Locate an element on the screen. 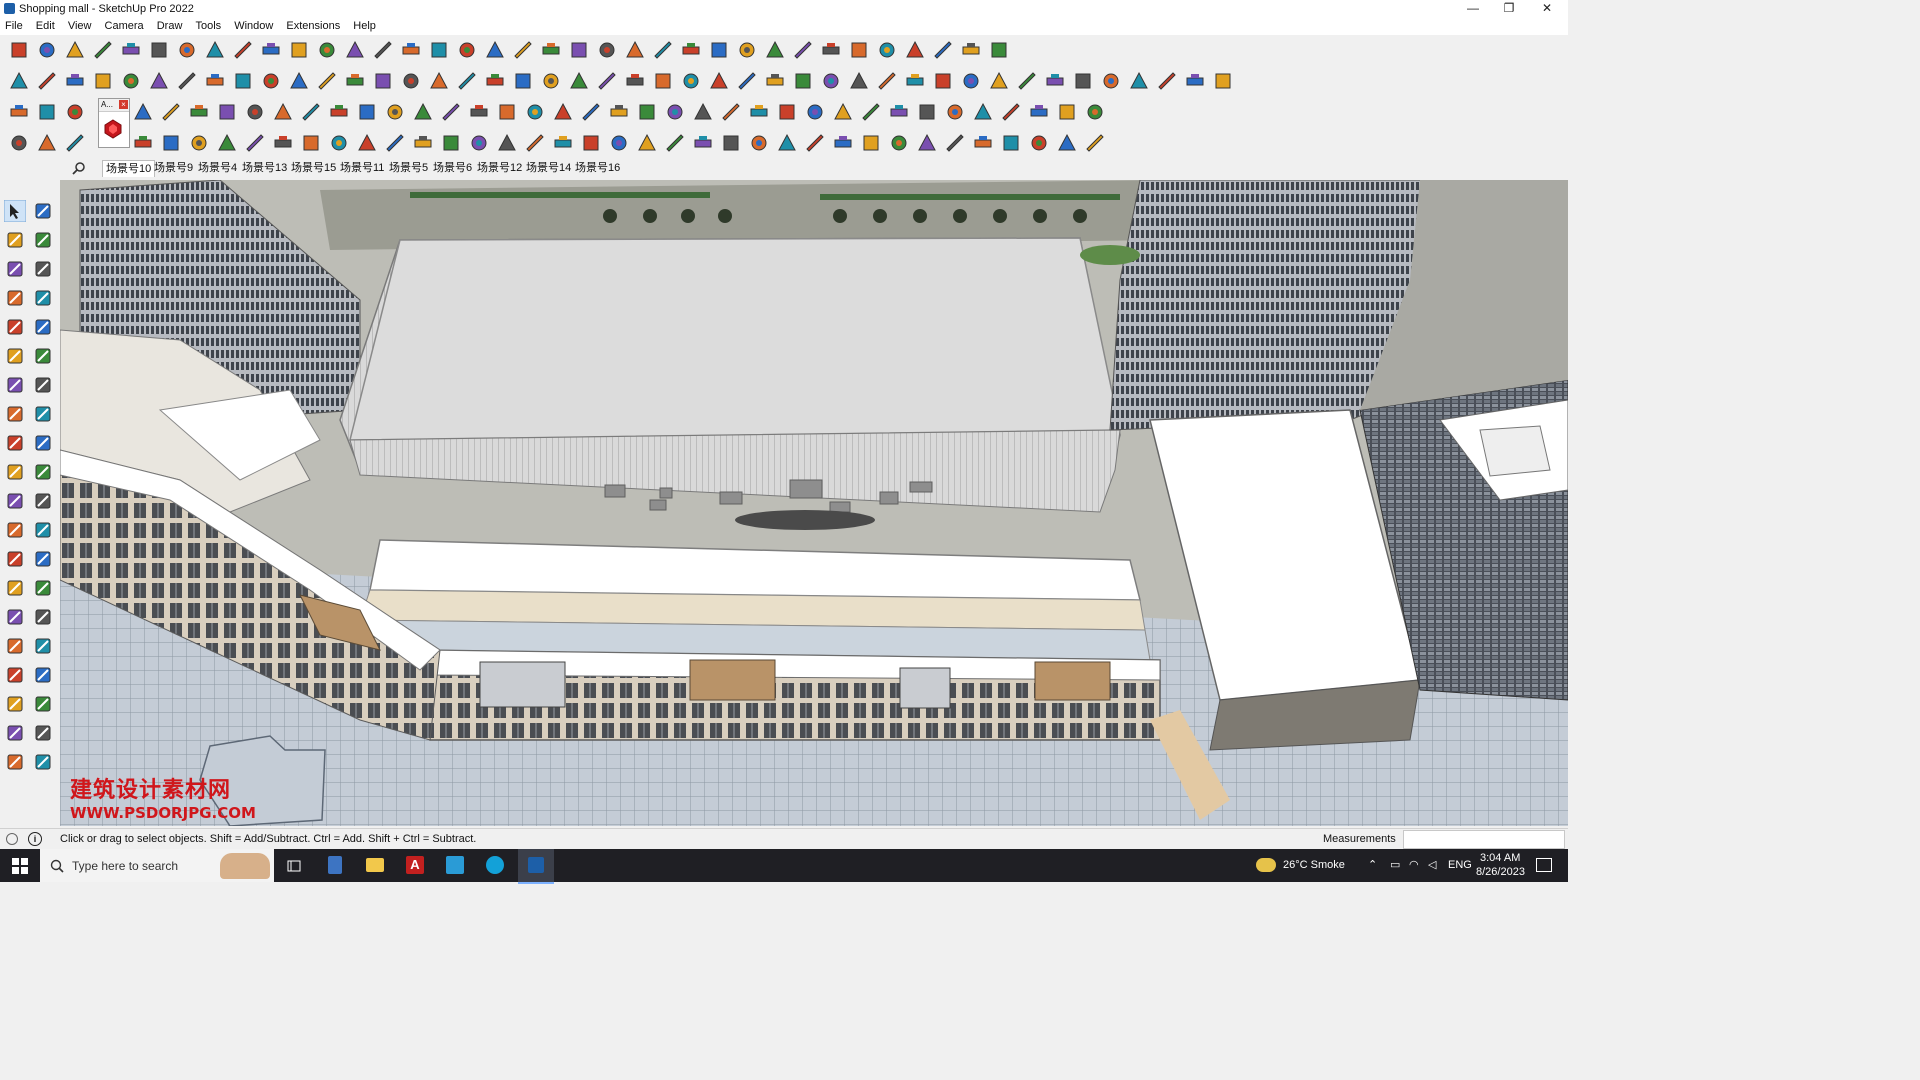 The width and height of the screenshot is (1920, 1080). taskbar-search-box: Type here to search is located at coordinates (157, 865).